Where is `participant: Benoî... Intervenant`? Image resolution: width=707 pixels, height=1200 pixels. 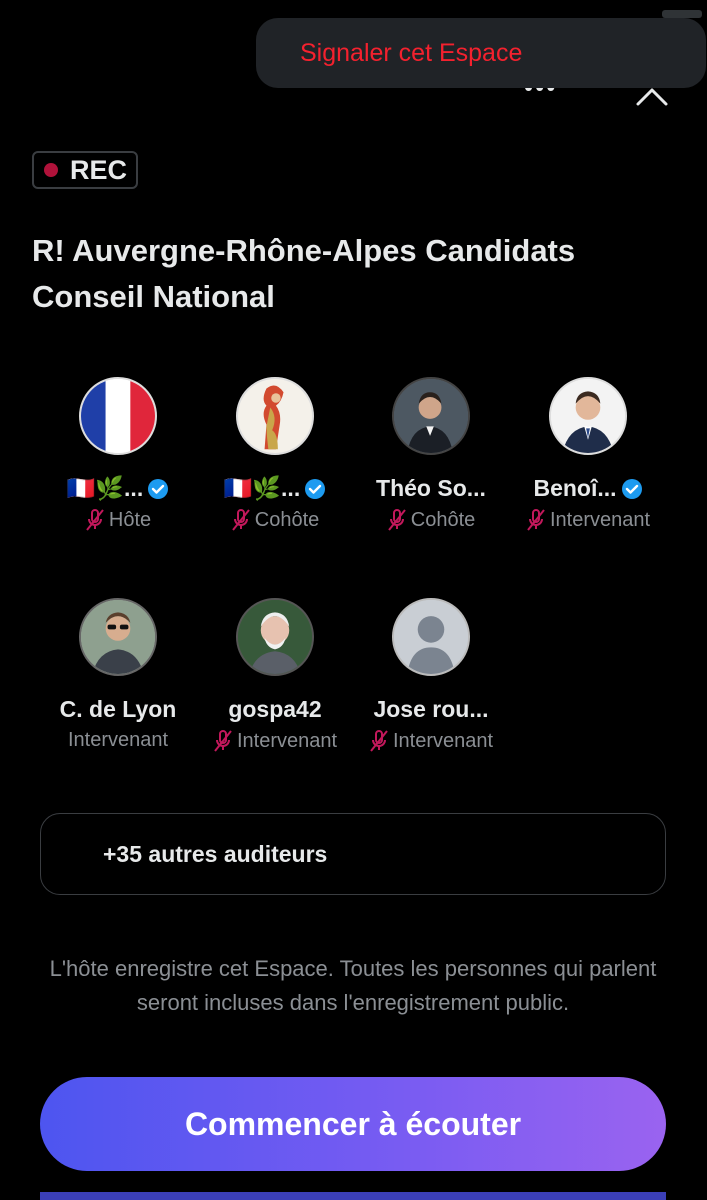 participant: Benoî... Intervenant is located at coordinates (588, 454).